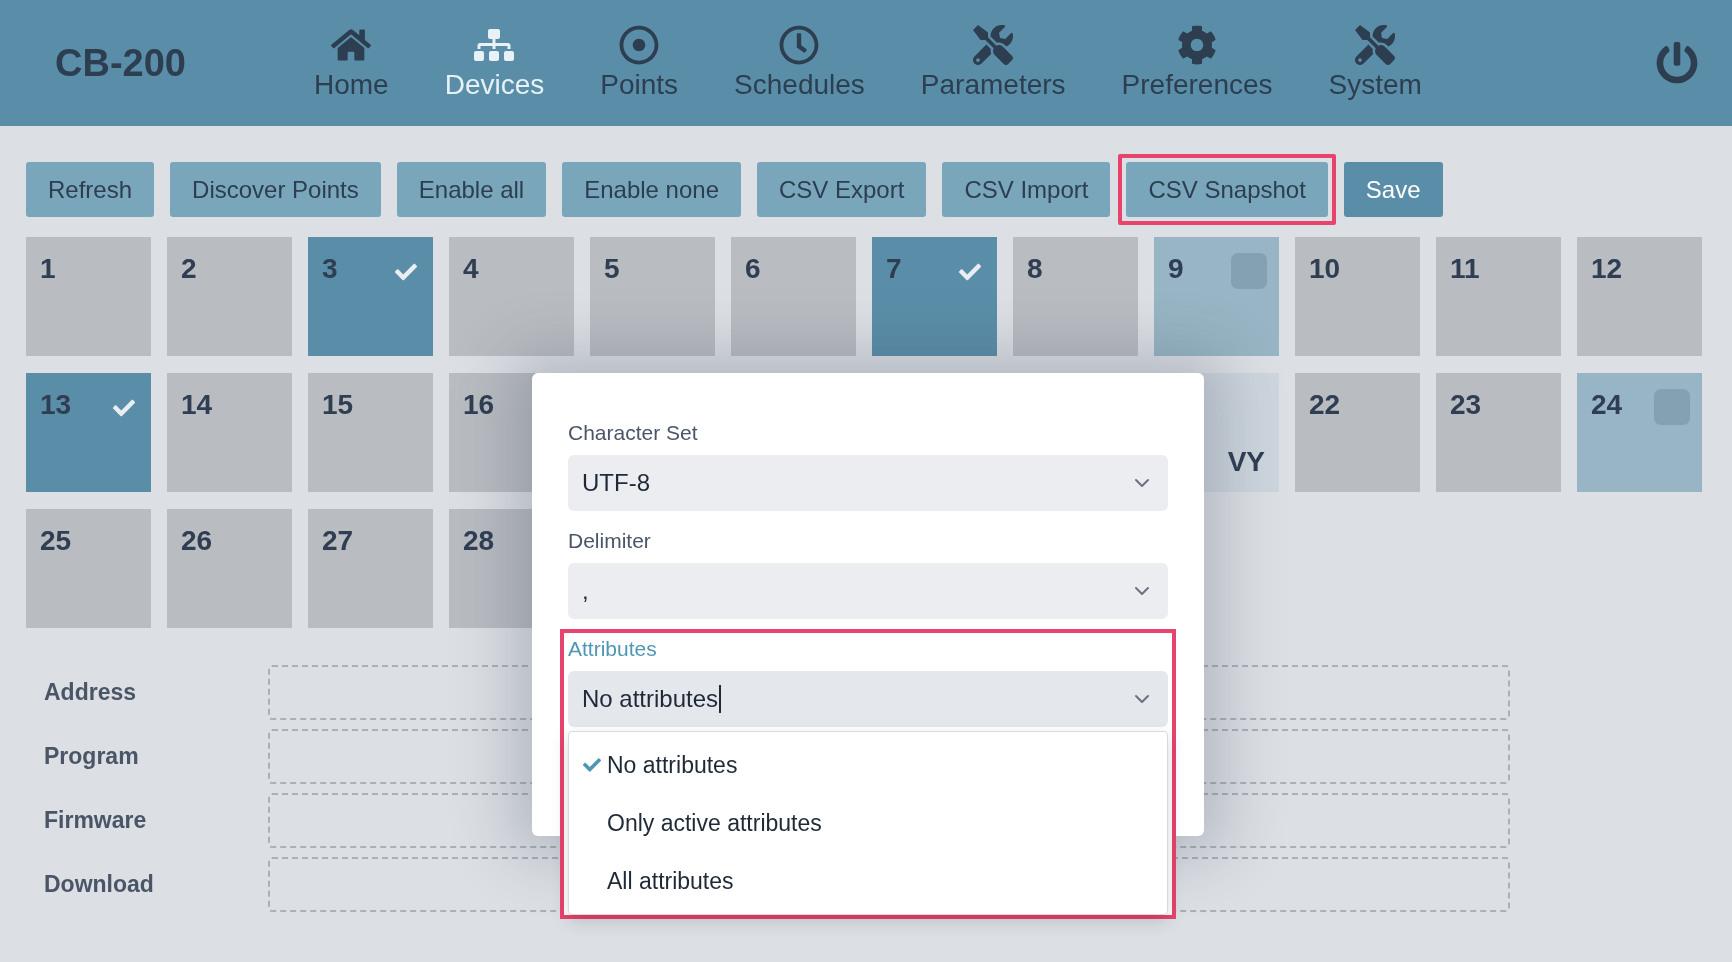 This screenshot has height=962, width=1732. Describe the element at coordinates (99, 884) in the screenshot. I see `form-label: Download` at that location.